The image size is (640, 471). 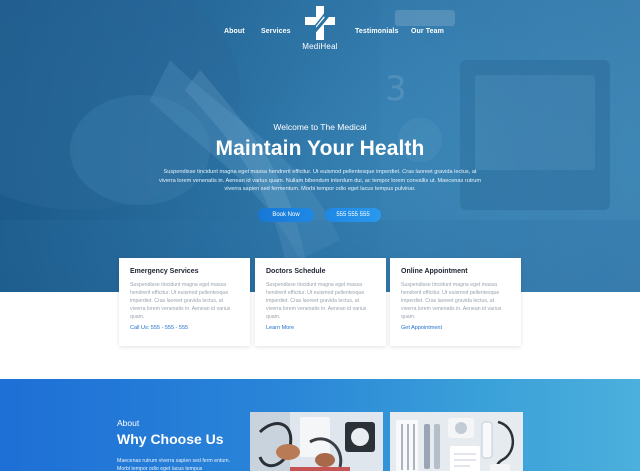 I want to click on about-photo-stethoscope, so click(x=316, y=441).